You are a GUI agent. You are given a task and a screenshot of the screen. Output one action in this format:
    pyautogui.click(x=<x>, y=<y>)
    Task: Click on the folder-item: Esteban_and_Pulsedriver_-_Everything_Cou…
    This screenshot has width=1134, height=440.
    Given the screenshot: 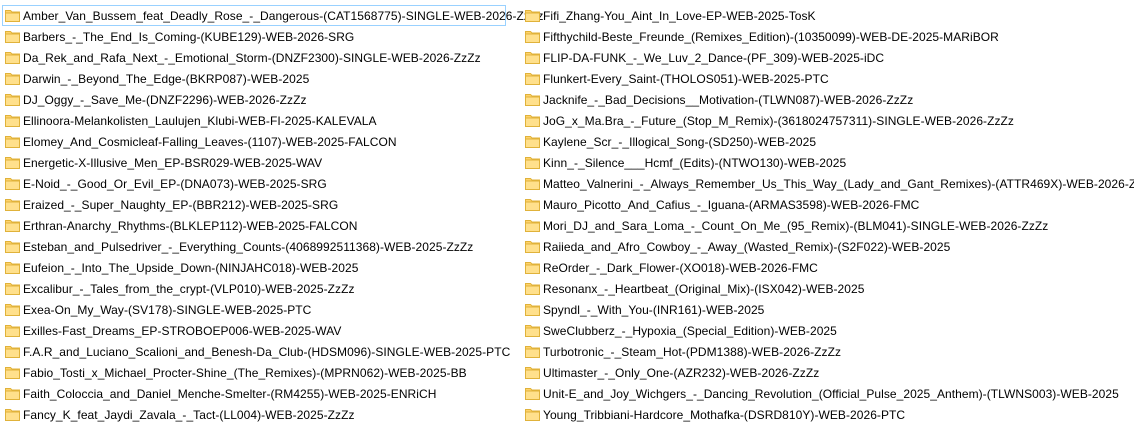 What is the action you would take?
    pyautogui.click(x=254, y=246)
    